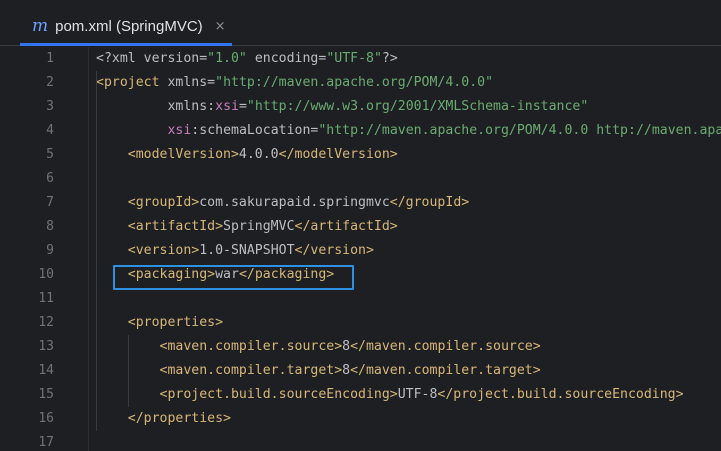 The height and width of the screenshot is (451, 721). Describe the element at coordinates (233, 277) in the screenshot. I see `packaging-highlight-box` at that location.